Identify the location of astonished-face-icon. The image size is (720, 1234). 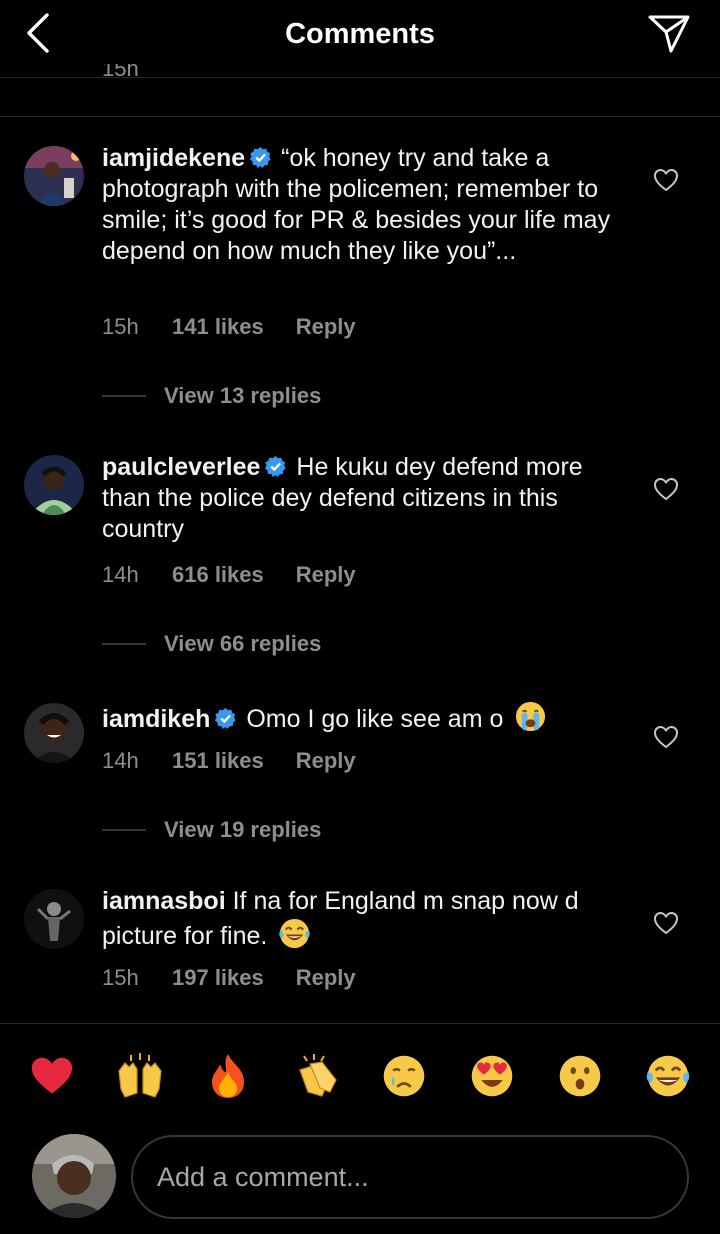
(580, 1076).